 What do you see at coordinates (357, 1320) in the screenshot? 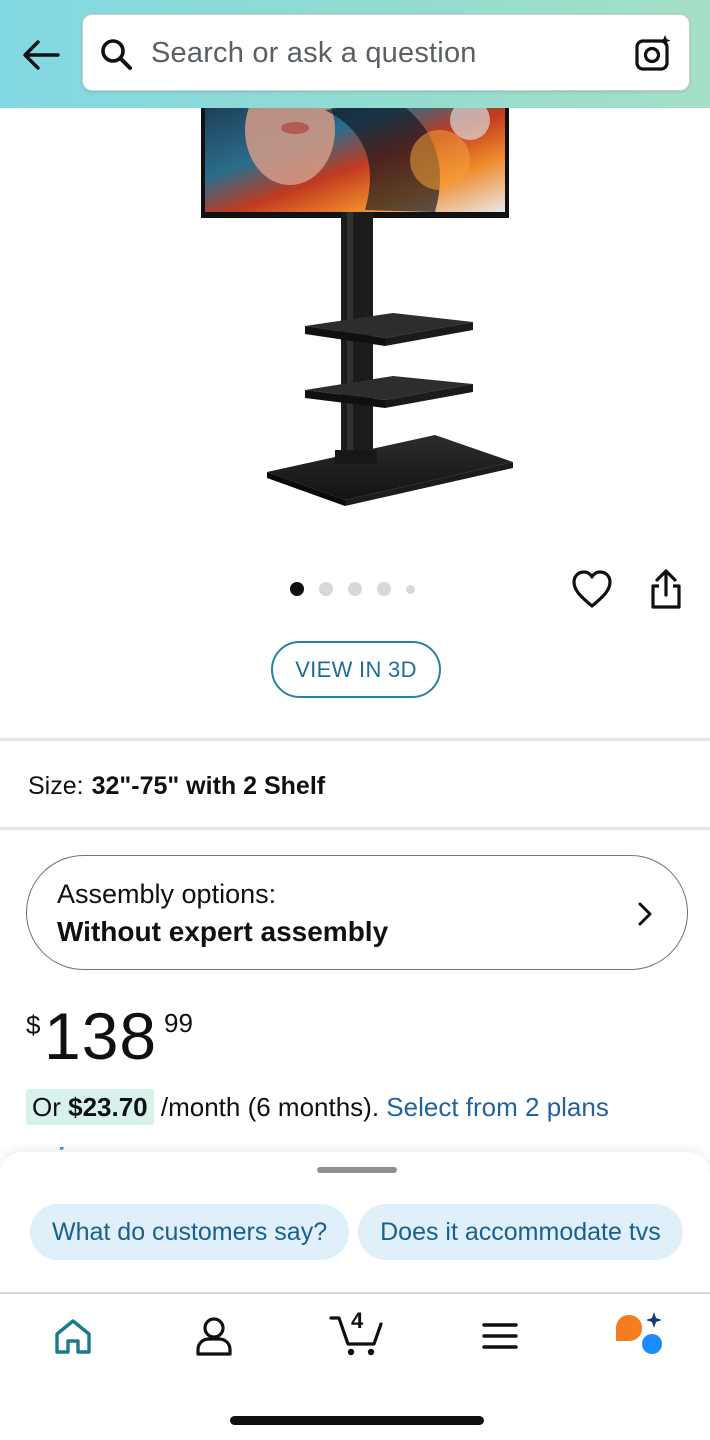
I see `cart-count-badge: 4` at bounding box center [357, 1320].